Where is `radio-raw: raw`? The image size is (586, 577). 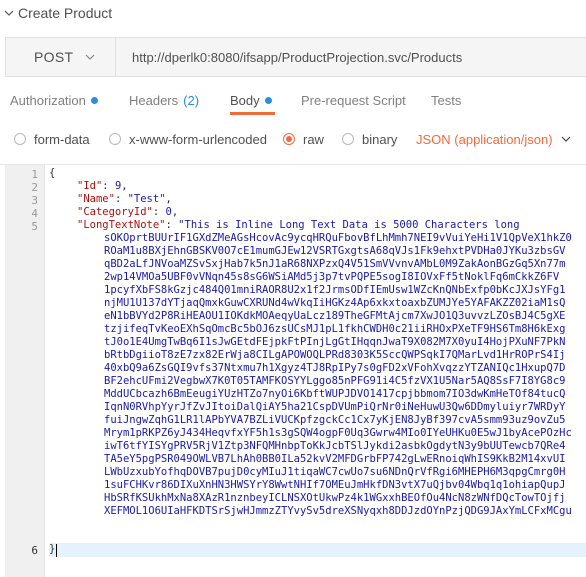 radio-raw: raw is located at coordinates (303, 139).